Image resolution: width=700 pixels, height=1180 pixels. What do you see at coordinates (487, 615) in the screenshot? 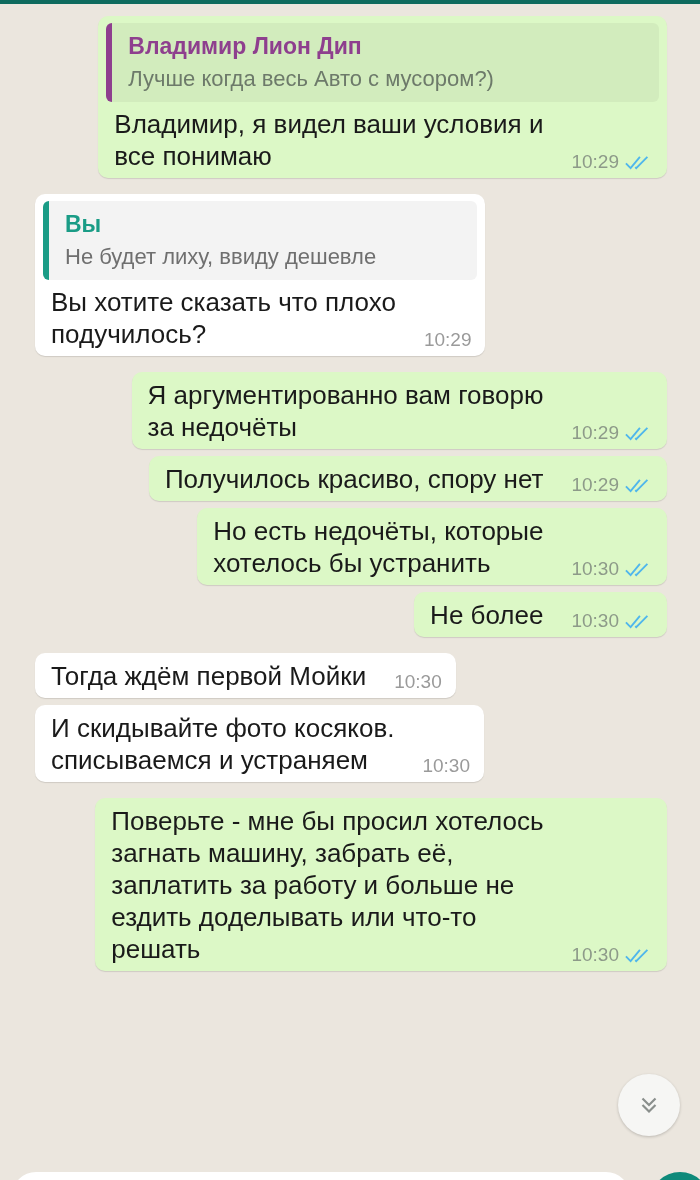
I see `message-text: Не более` at bounding box center [487, 615].